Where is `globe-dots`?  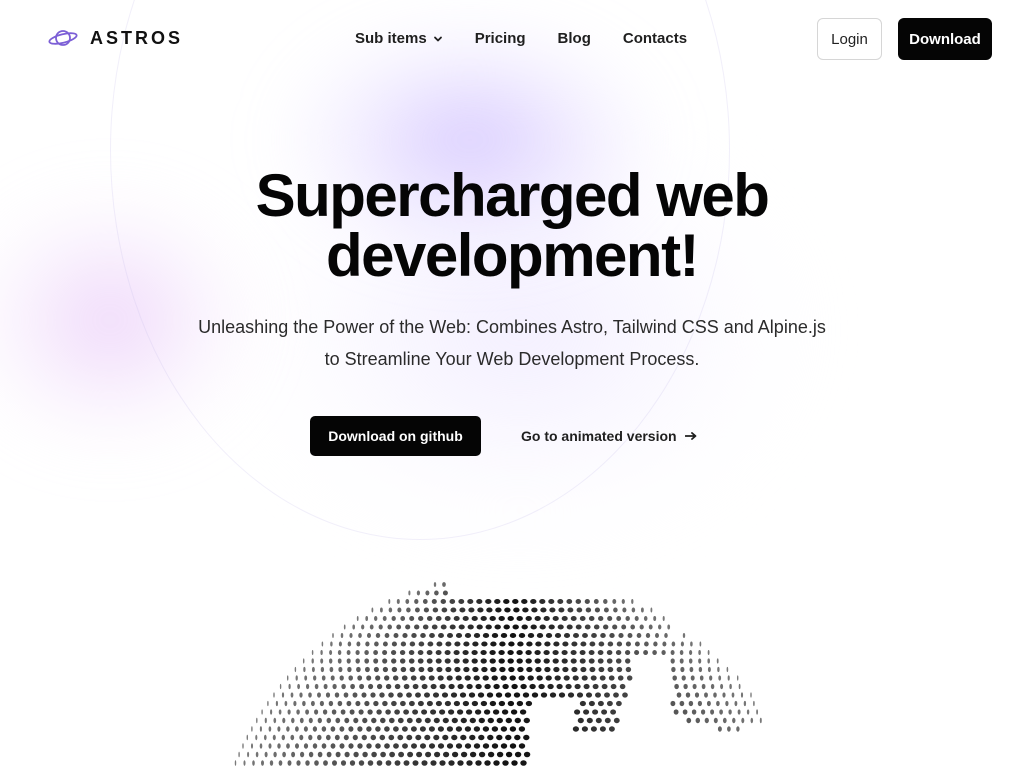 globe-dots is located at coordinates (498, 674).